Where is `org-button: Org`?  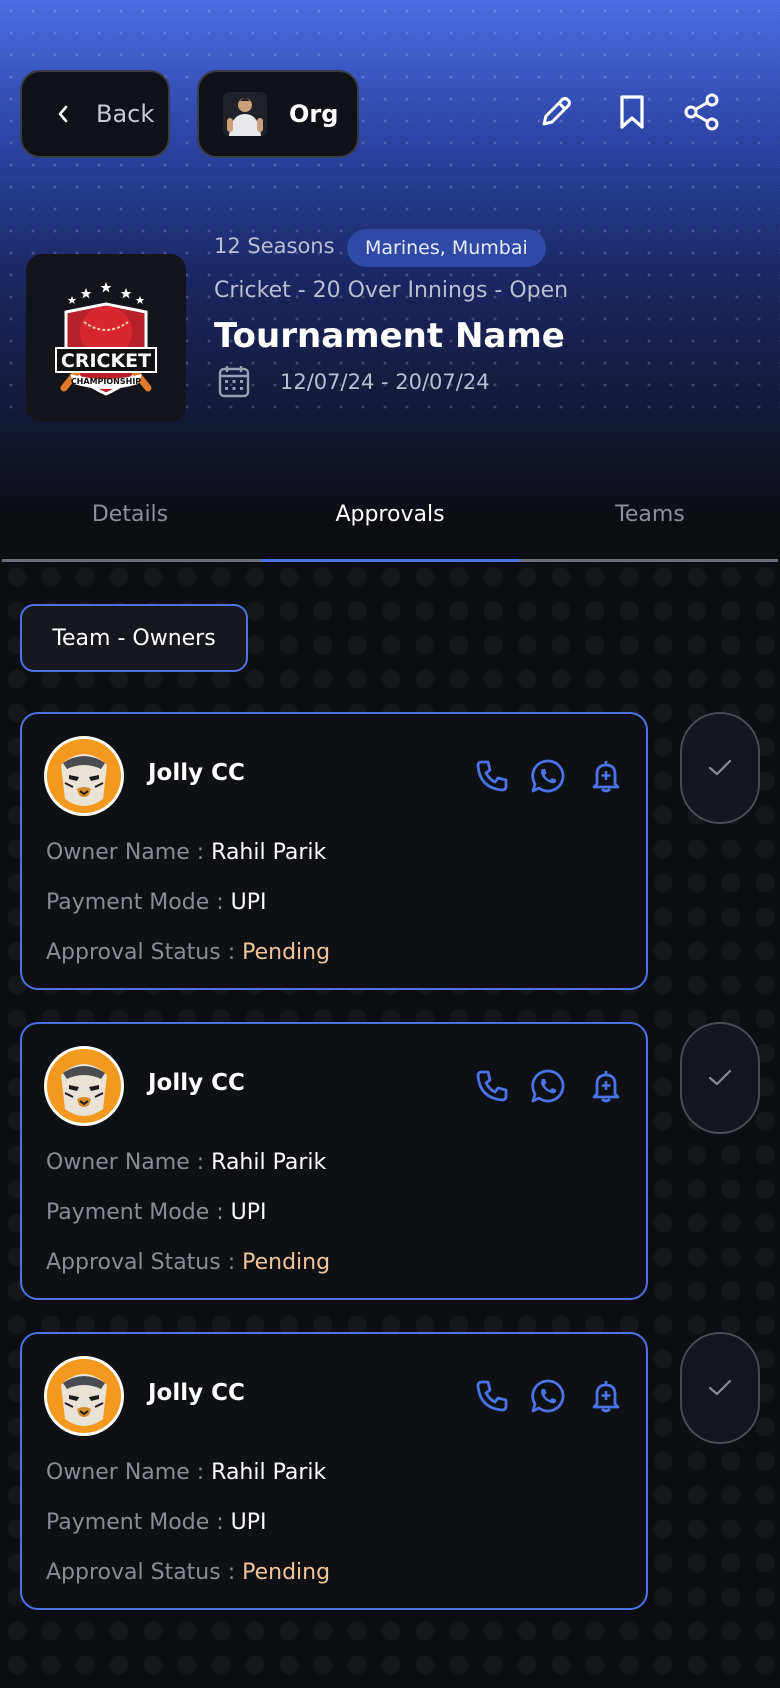
org-button: Org is located at coordinates (278, 114).